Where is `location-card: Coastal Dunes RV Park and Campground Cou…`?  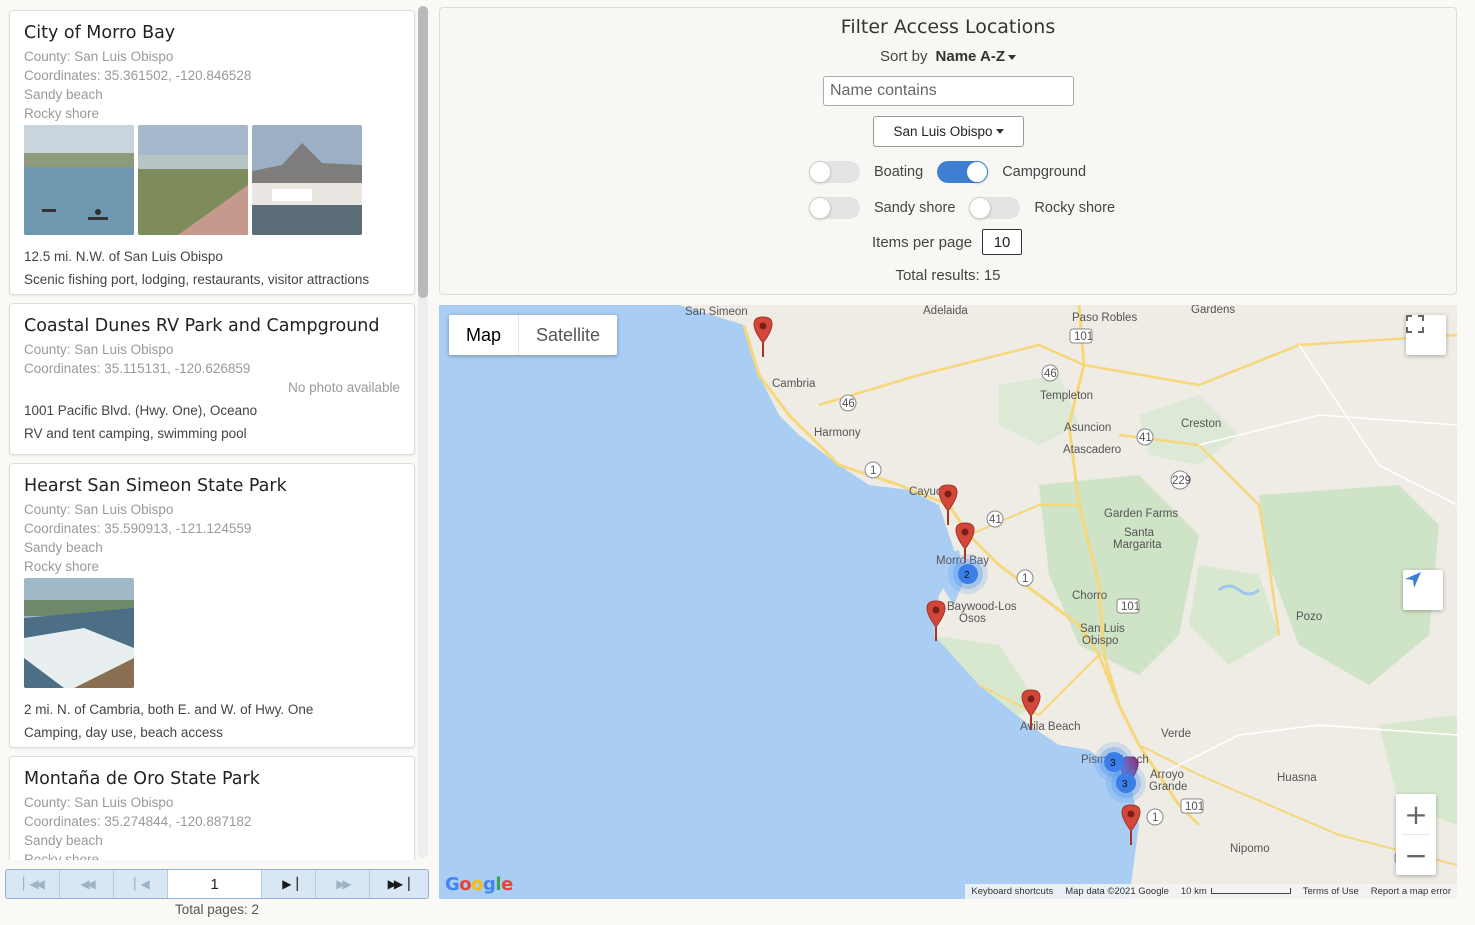 location-card: Coastal Dunes RV Park and Campground Cou… is located at coordinates (212, 379).